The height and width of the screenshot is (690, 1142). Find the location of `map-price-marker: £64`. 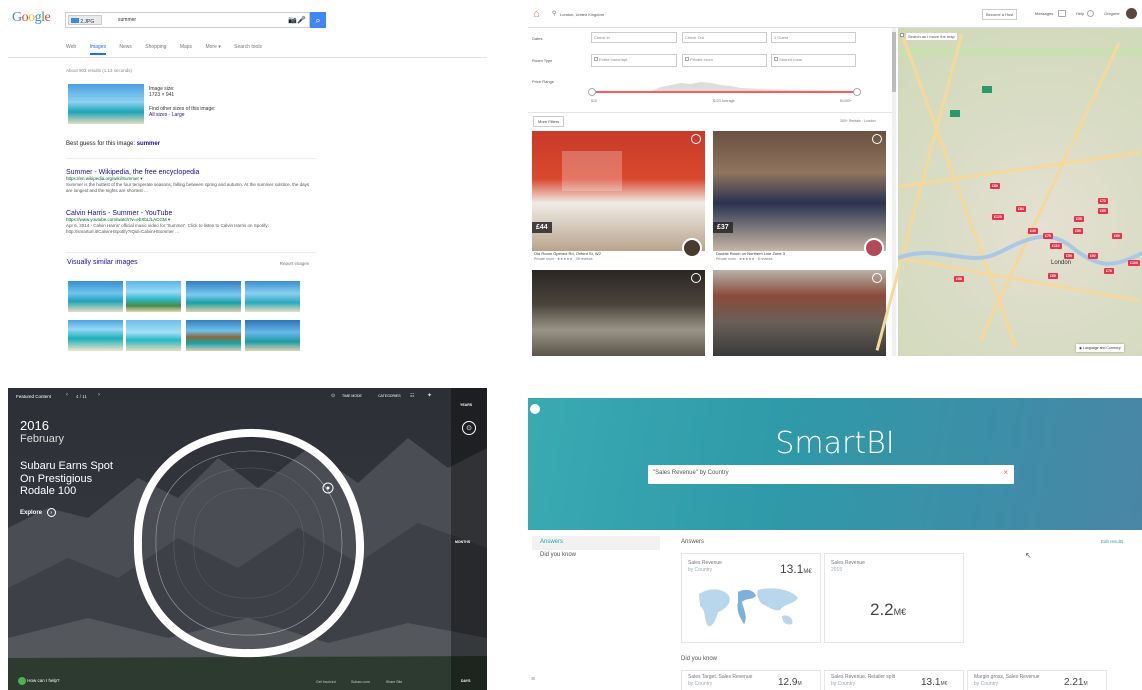

map-price-marker: £64 is located at coordinates (1021, 209).